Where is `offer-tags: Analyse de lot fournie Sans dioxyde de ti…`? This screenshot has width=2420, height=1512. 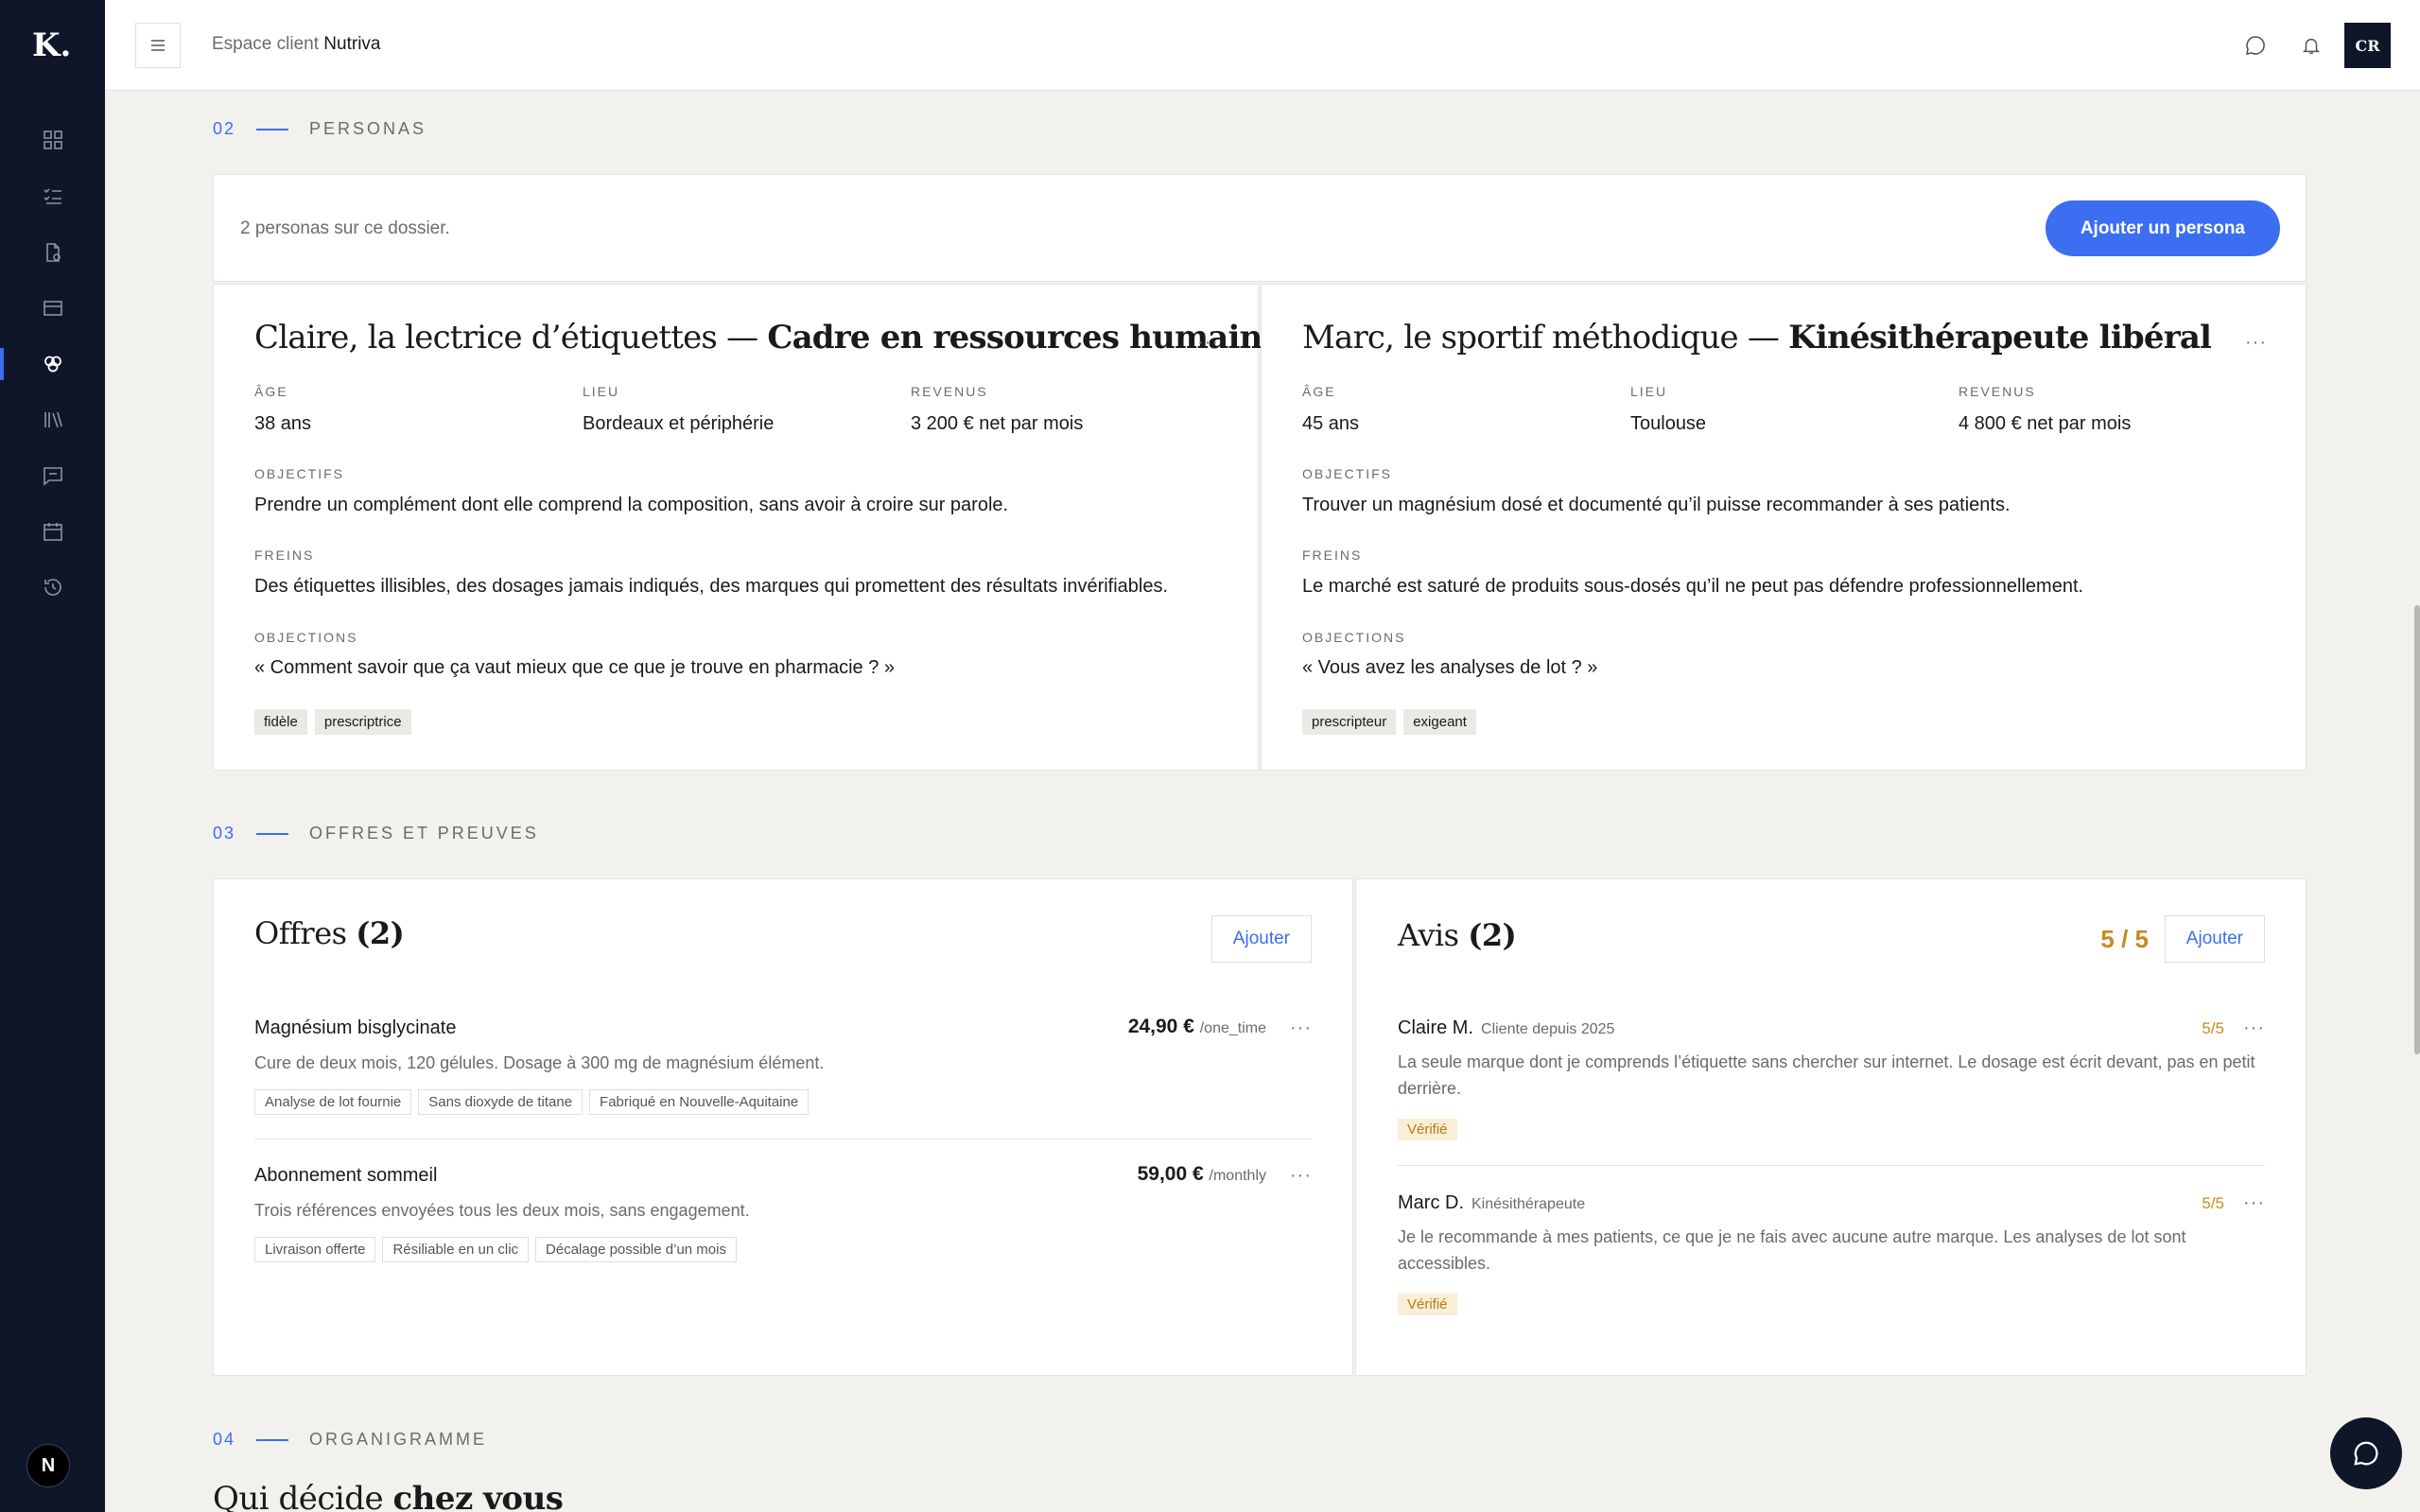 offer-tags: Analyse de lot fournie Sans dioxyde de ti… is located at coordinates (535, 1102).